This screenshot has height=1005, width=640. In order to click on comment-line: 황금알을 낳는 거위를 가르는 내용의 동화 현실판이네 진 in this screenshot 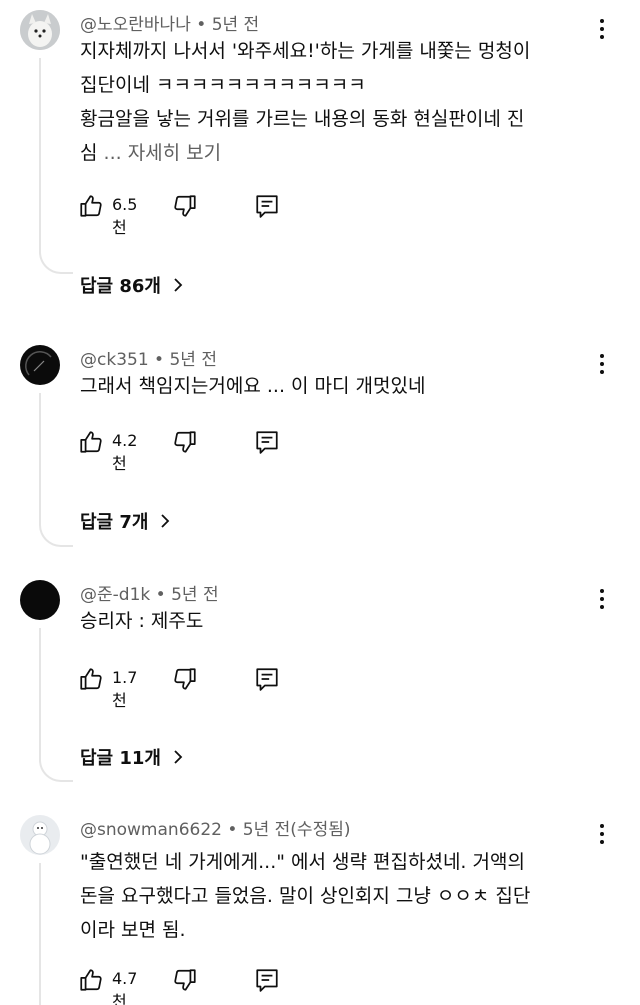, I will do `click(302, 119)`.